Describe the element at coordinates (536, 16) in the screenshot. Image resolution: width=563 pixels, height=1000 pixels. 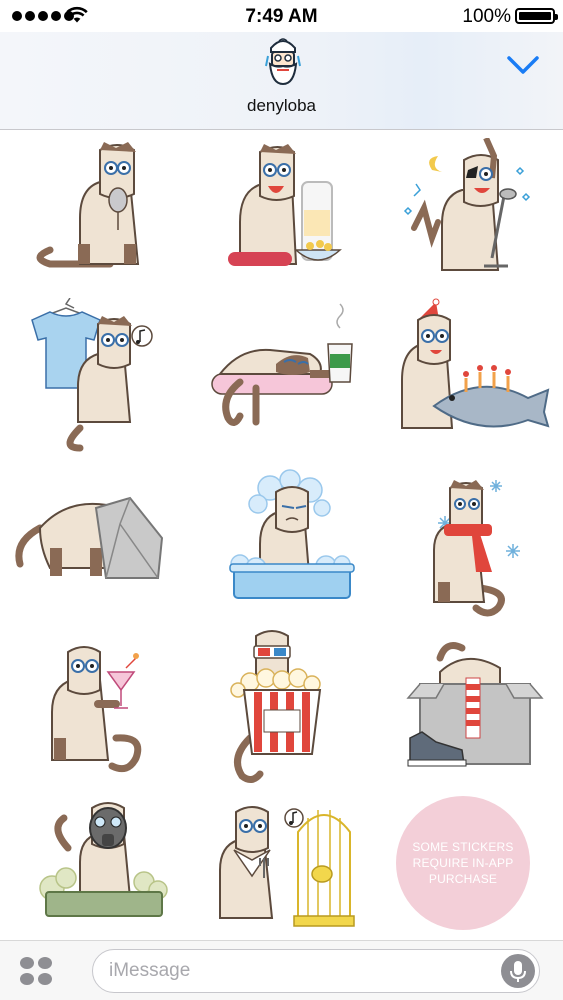
I see `battery-icon` at that location.